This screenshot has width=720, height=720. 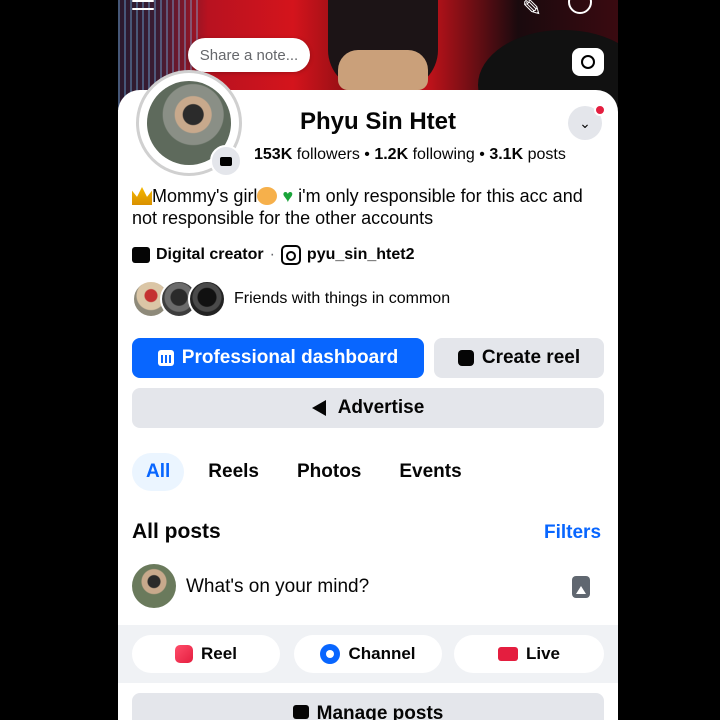 What do you see at coordinates (176, 531) in the screenshot?
I see `all-posts-title: All posts` at bounding box center [176, 531].